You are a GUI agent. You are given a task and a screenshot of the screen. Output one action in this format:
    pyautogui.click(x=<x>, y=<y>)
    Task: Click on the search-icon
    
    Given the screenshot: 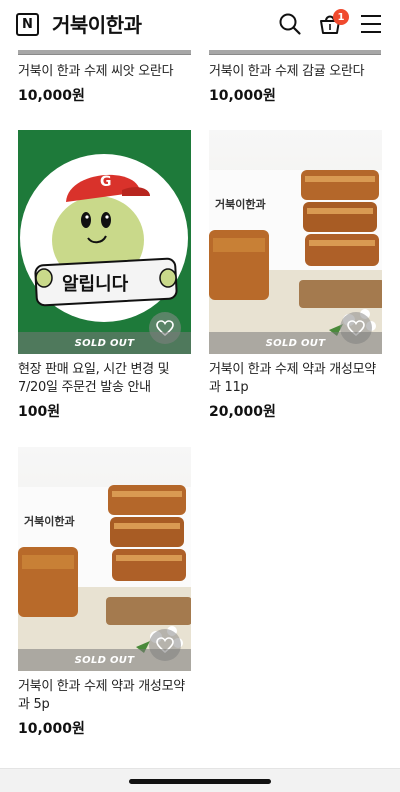 What is the action you would take?
    pyautogui.click(x=290, y=24)
    